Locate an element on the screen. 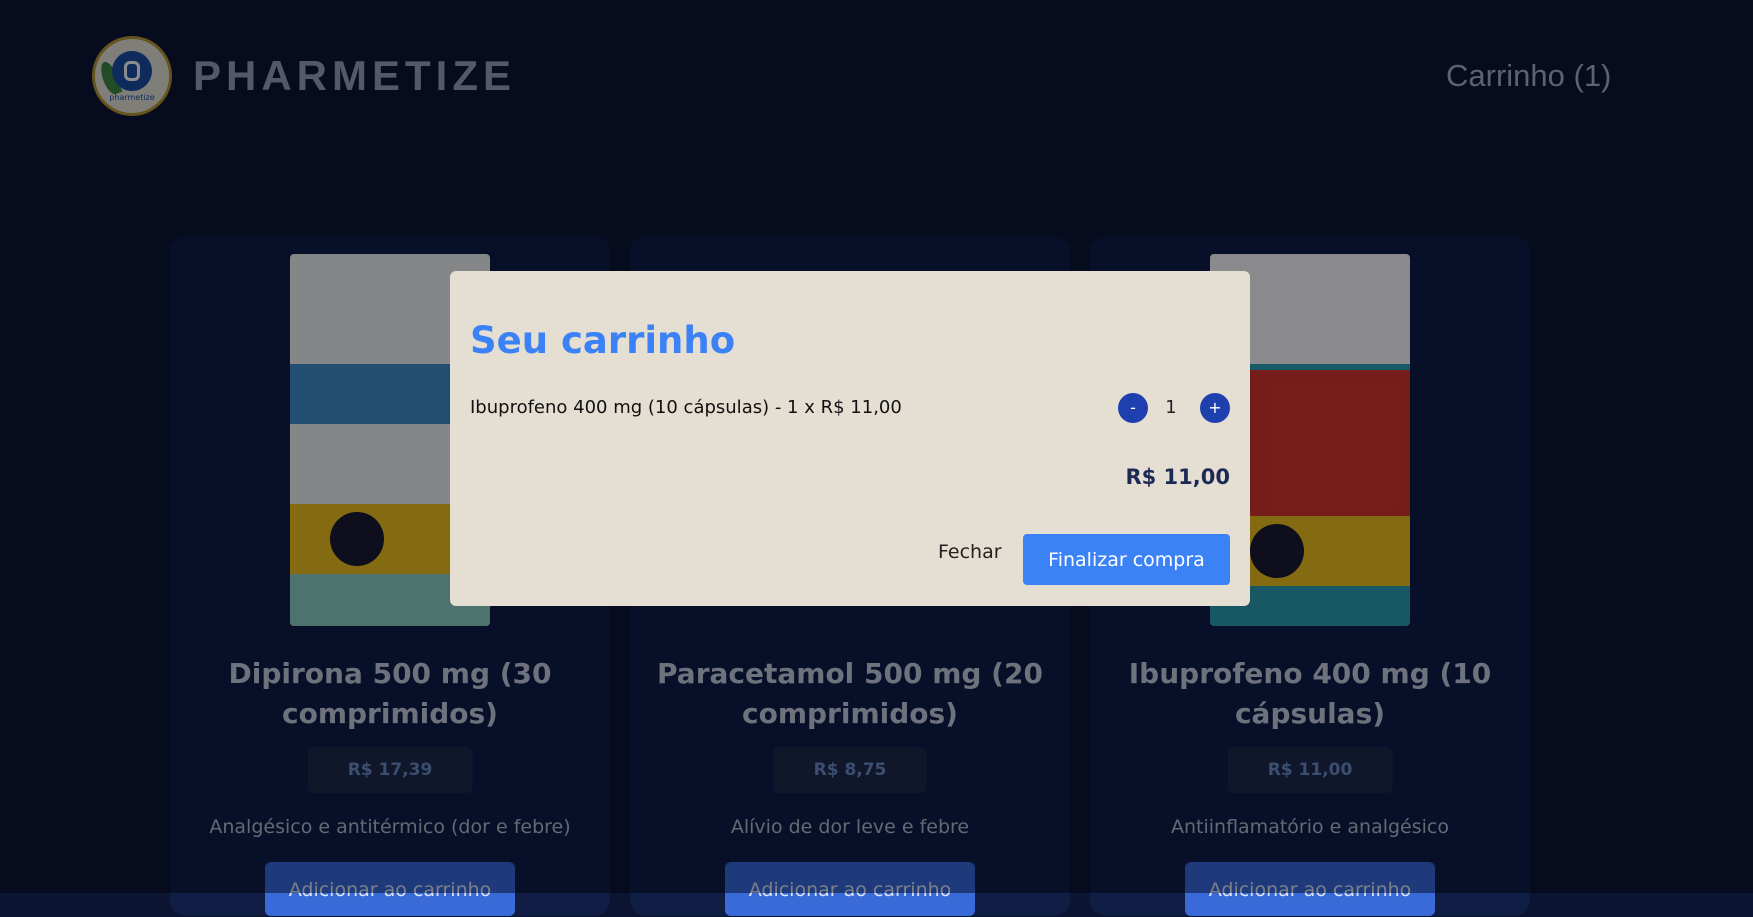  quantity-value: 1 is located at coordinates (1171, 407).